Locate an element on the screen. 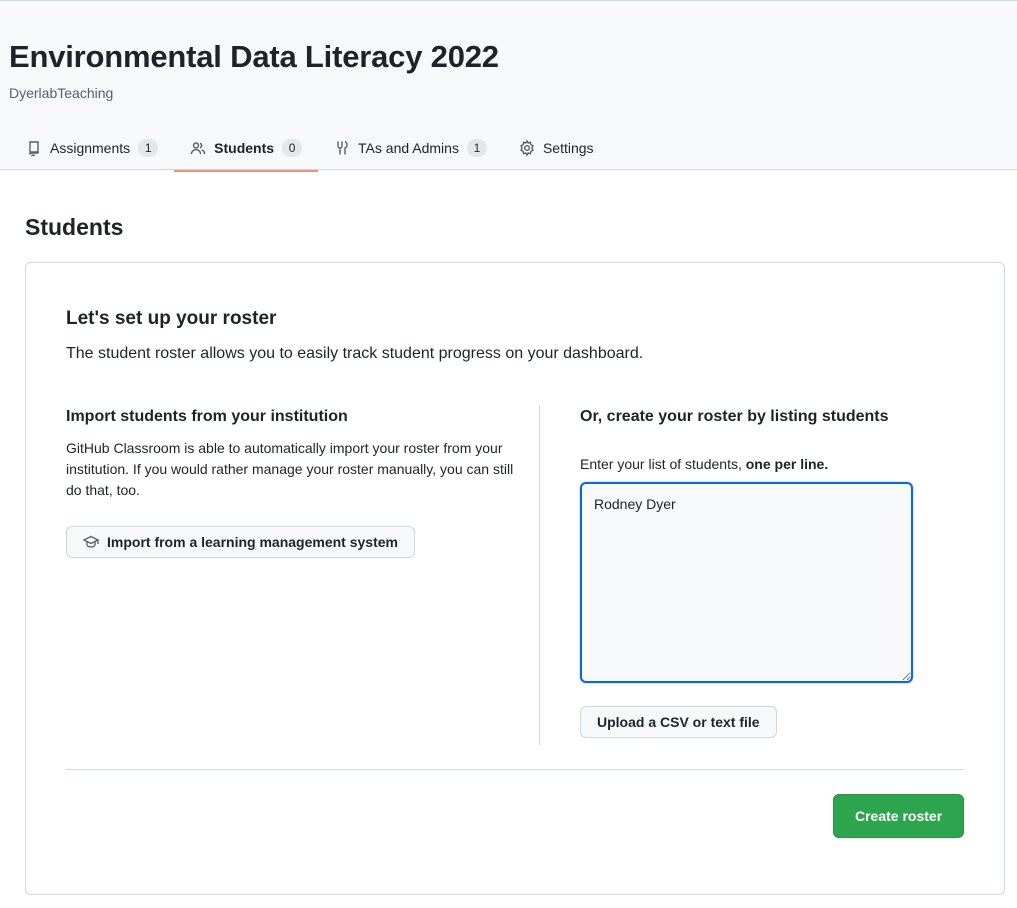  tab-tas-and-admins: TAs and Admins 1 is located at coordinates (410, 148).